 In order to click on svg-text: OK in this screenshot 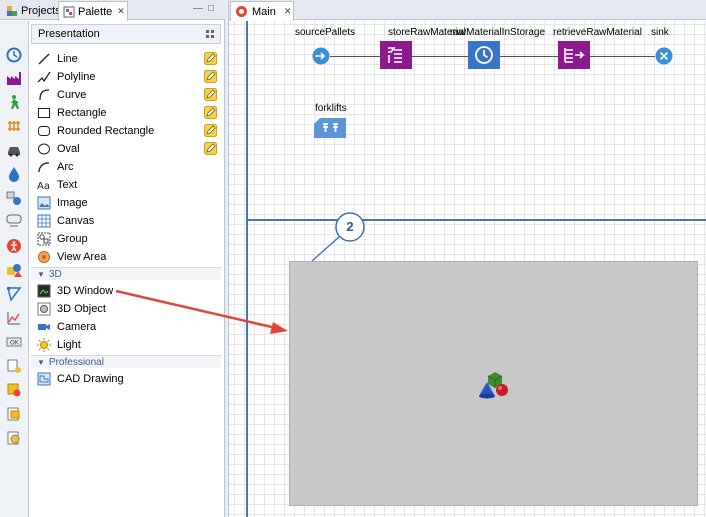, I will do `click(15, 343)`.